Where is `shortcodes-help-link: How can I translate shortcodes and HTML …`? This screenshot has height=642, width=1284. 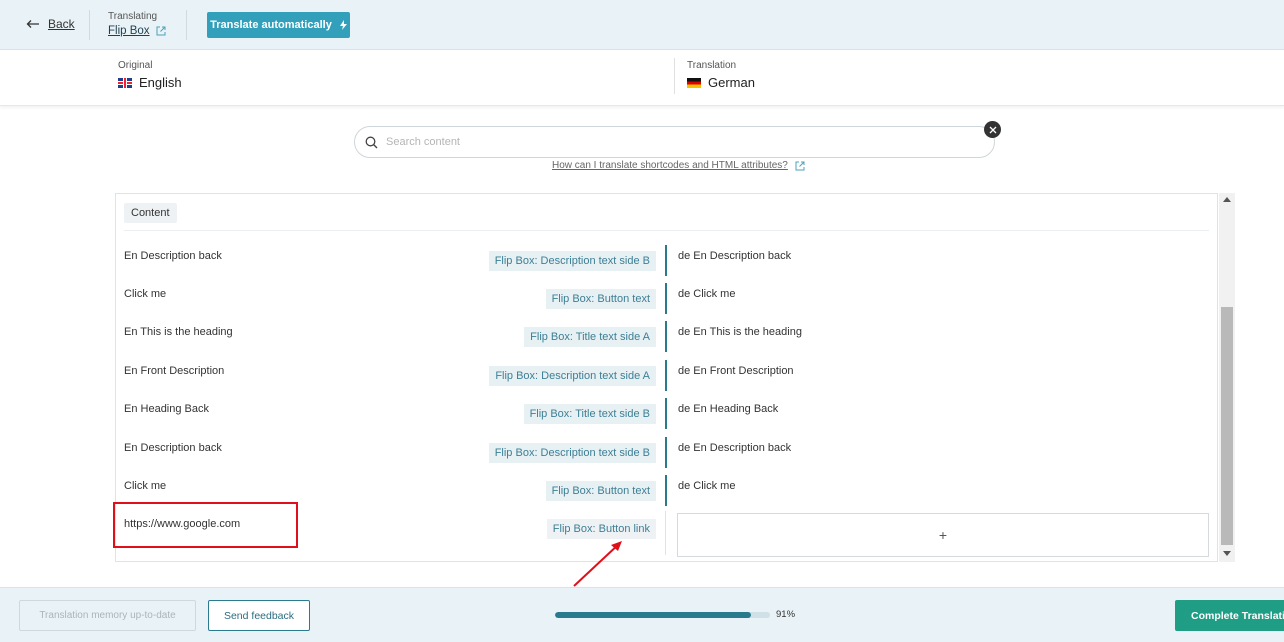 shortcodes-help-link: How can I translate shortcodes and HTML … is located at coordinates (678, 165).